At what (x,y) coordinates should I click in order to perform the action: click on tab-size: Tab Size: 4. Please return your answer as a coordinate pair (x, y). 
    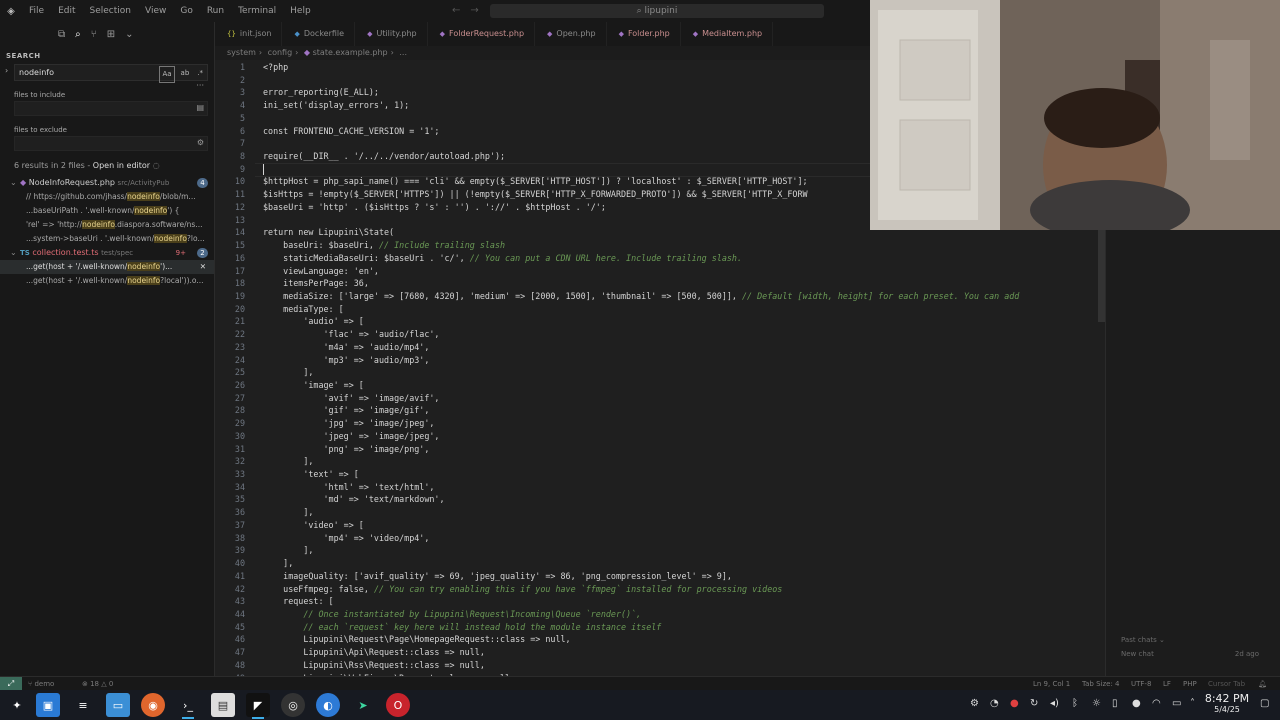
    Looking at the image, I should click on (1100, 684).